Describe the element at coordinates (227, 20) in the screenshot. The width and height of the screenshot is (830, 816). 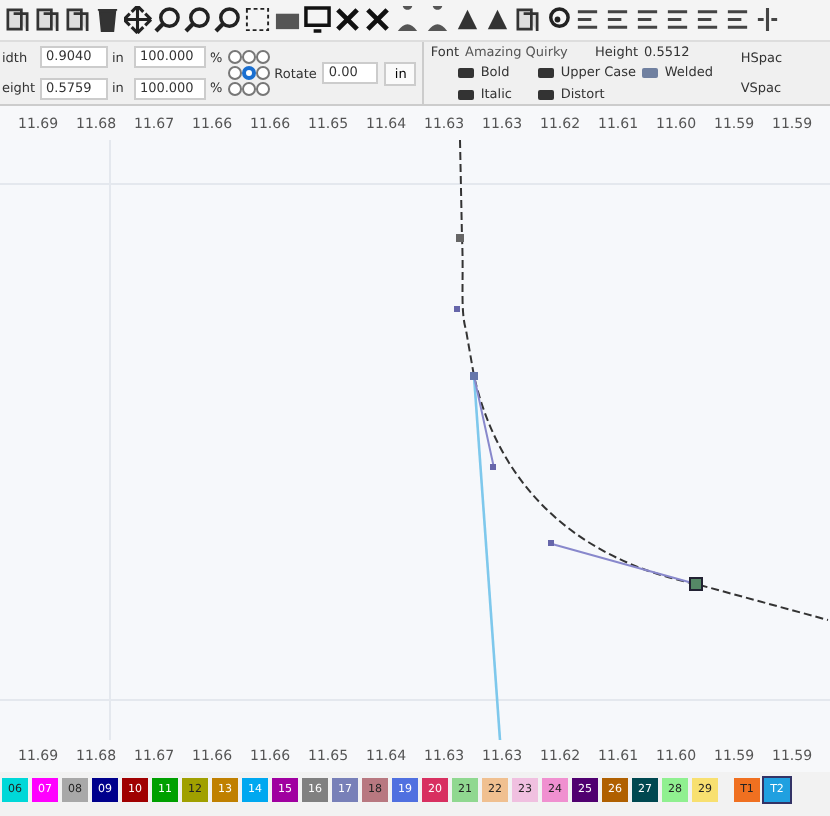
I see `zoom-out-icon` at that location.